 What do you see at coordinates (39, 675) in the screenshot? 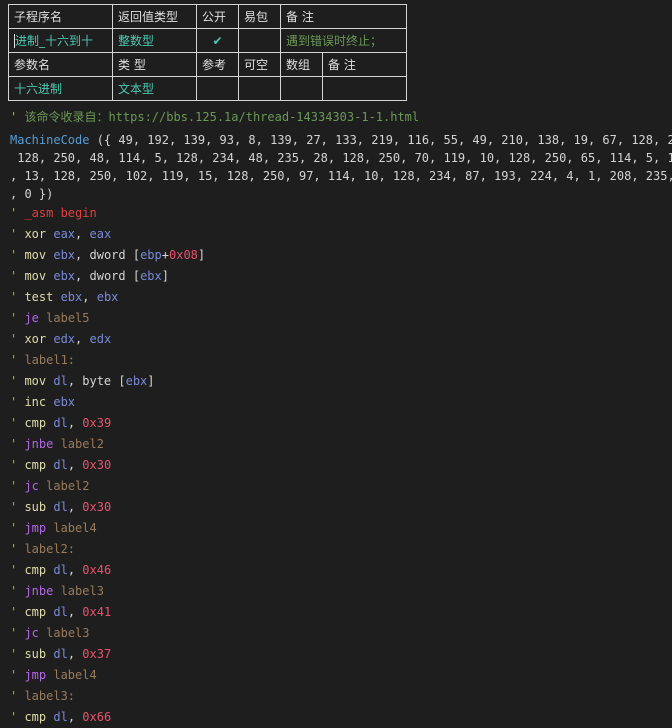
I see `asm-token: jmp` at bounding box center [39, 675].